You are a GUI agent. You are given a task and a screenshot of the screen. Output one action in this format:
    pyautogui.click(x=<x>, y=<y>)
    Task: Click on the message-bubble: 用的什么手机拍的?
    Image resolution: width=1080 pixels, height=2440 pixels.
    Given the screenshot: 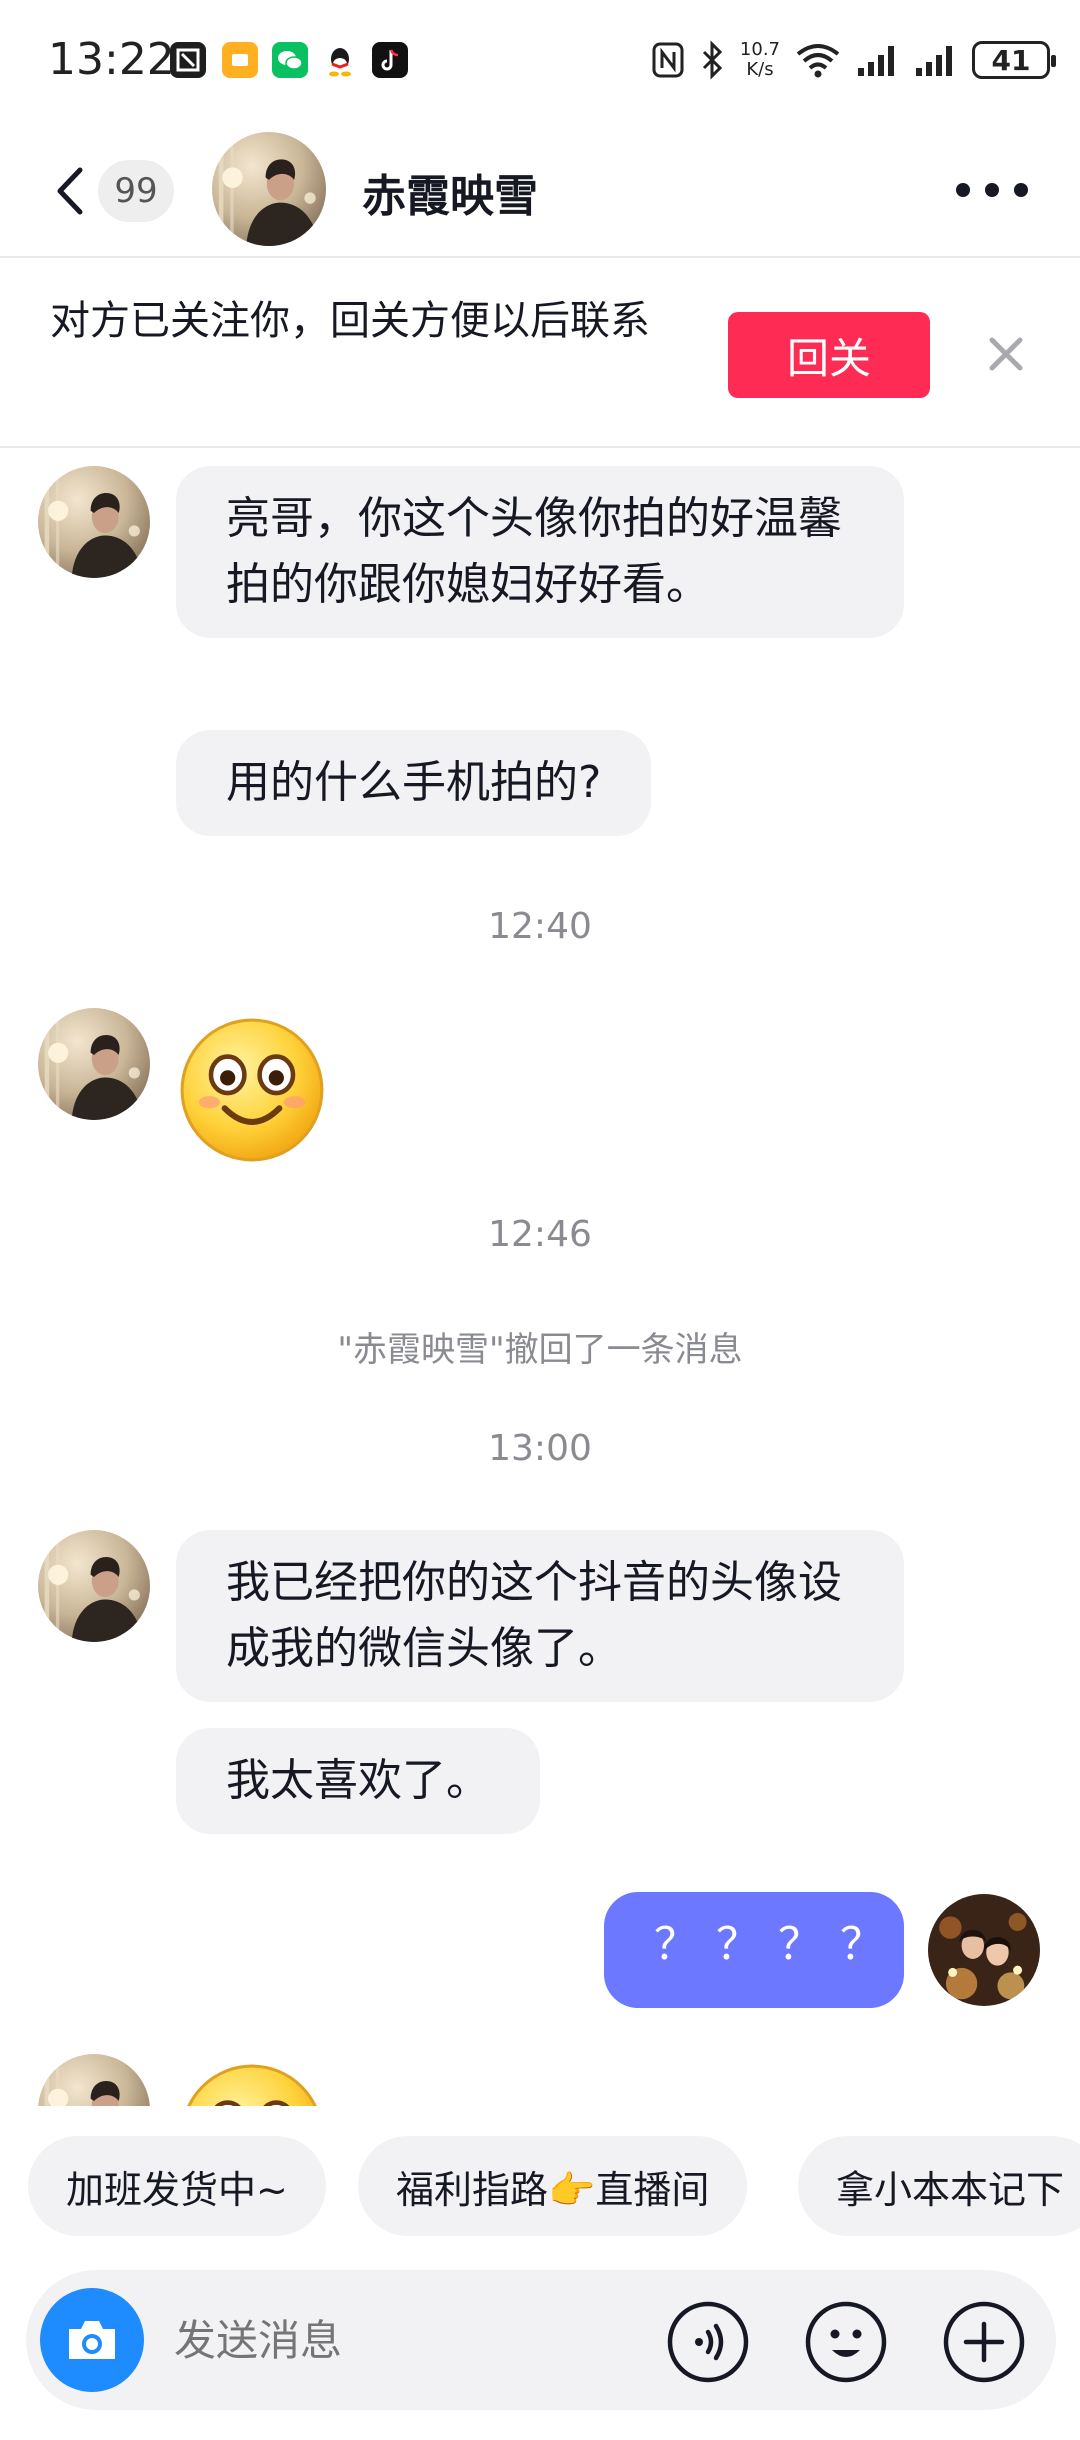 What is the action you would take?
    pyautogui.click(x=414, y=783)
    